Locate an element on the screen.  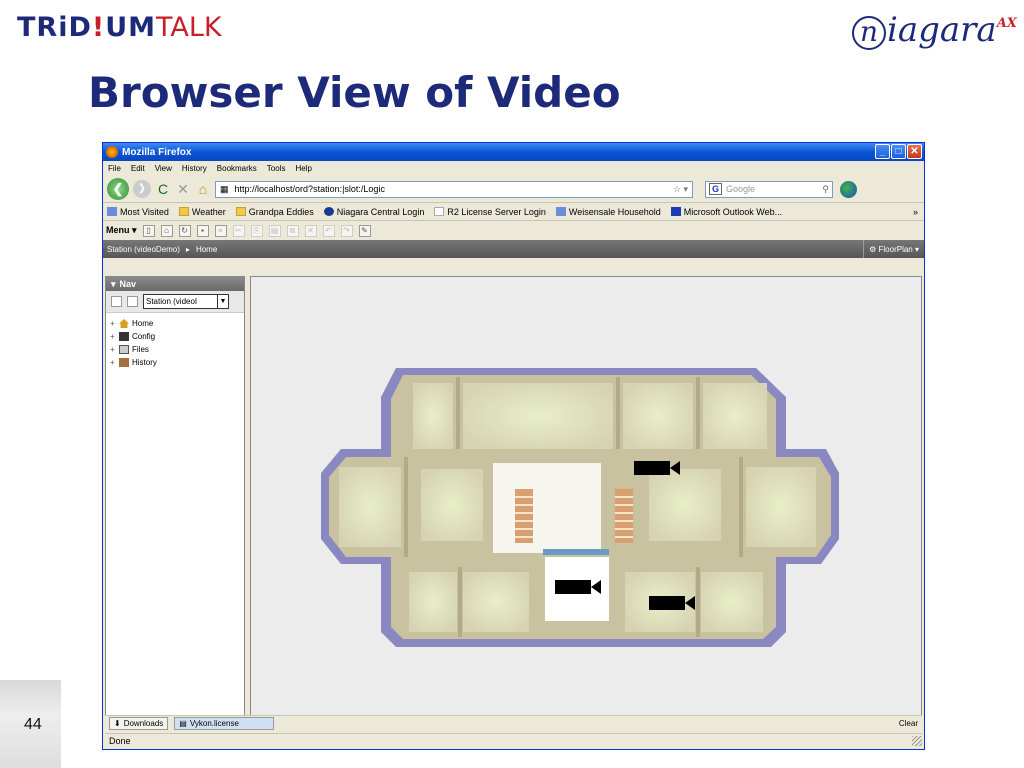
forward-button: ❯ is located at coordinates (142, 189).